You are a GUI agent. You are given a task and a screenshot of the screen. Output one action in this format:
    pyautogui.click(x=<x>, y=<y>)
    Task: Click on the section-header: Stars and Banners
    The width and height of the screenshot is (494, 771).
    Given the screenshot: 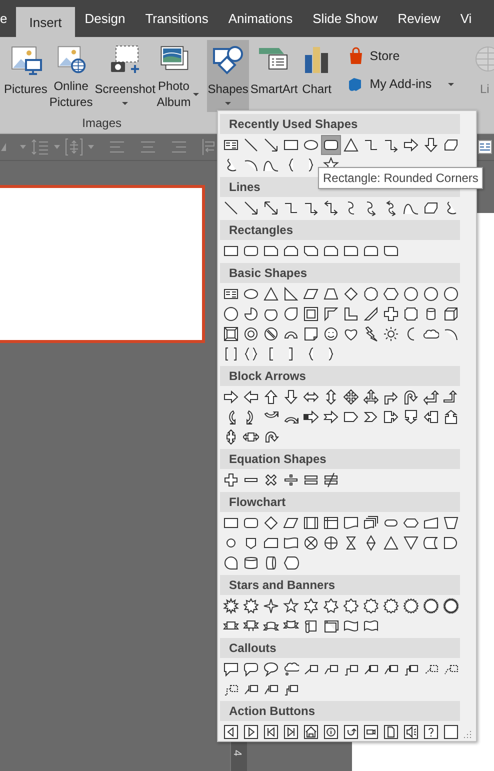 What is the action you would take?
    pyautogui.click(x=340, y=585)
    